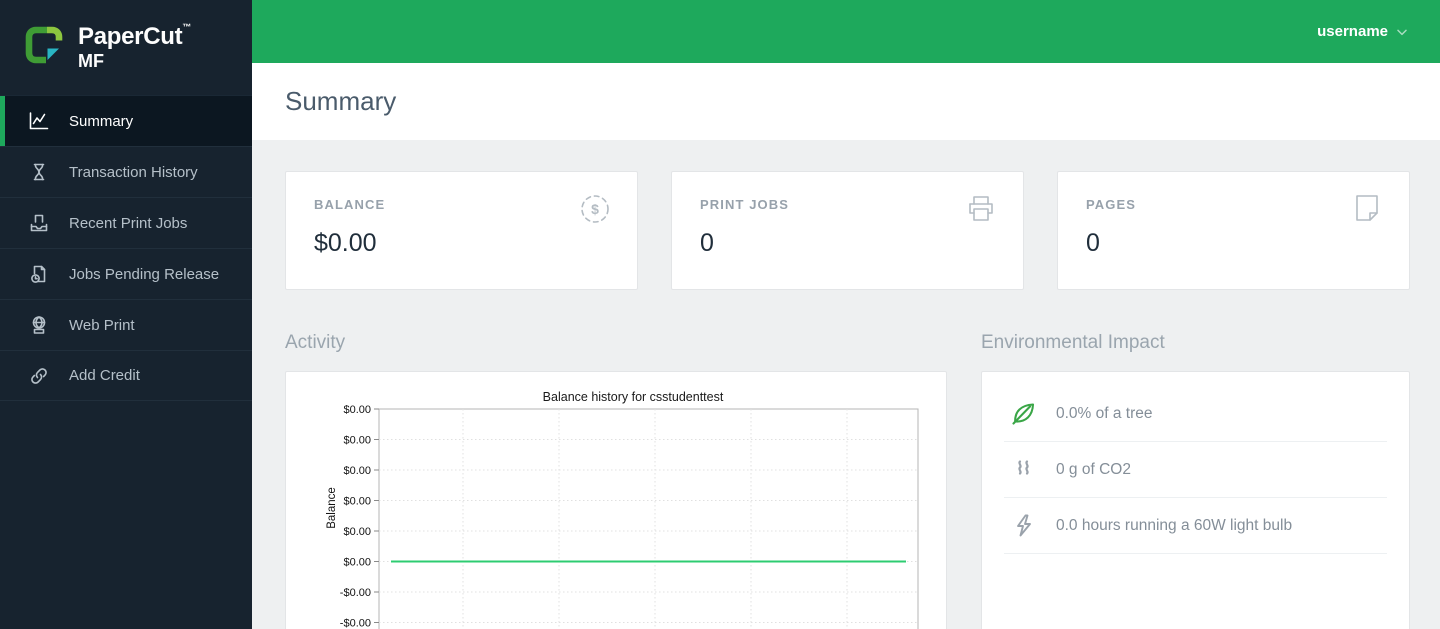 Image resolution: width=1440 pixels, height=629 pixels. What do you see at coordinates (1402, 32) in the screenshot?
I see `chevron-down-icon` at bounding box center [1402, 32].